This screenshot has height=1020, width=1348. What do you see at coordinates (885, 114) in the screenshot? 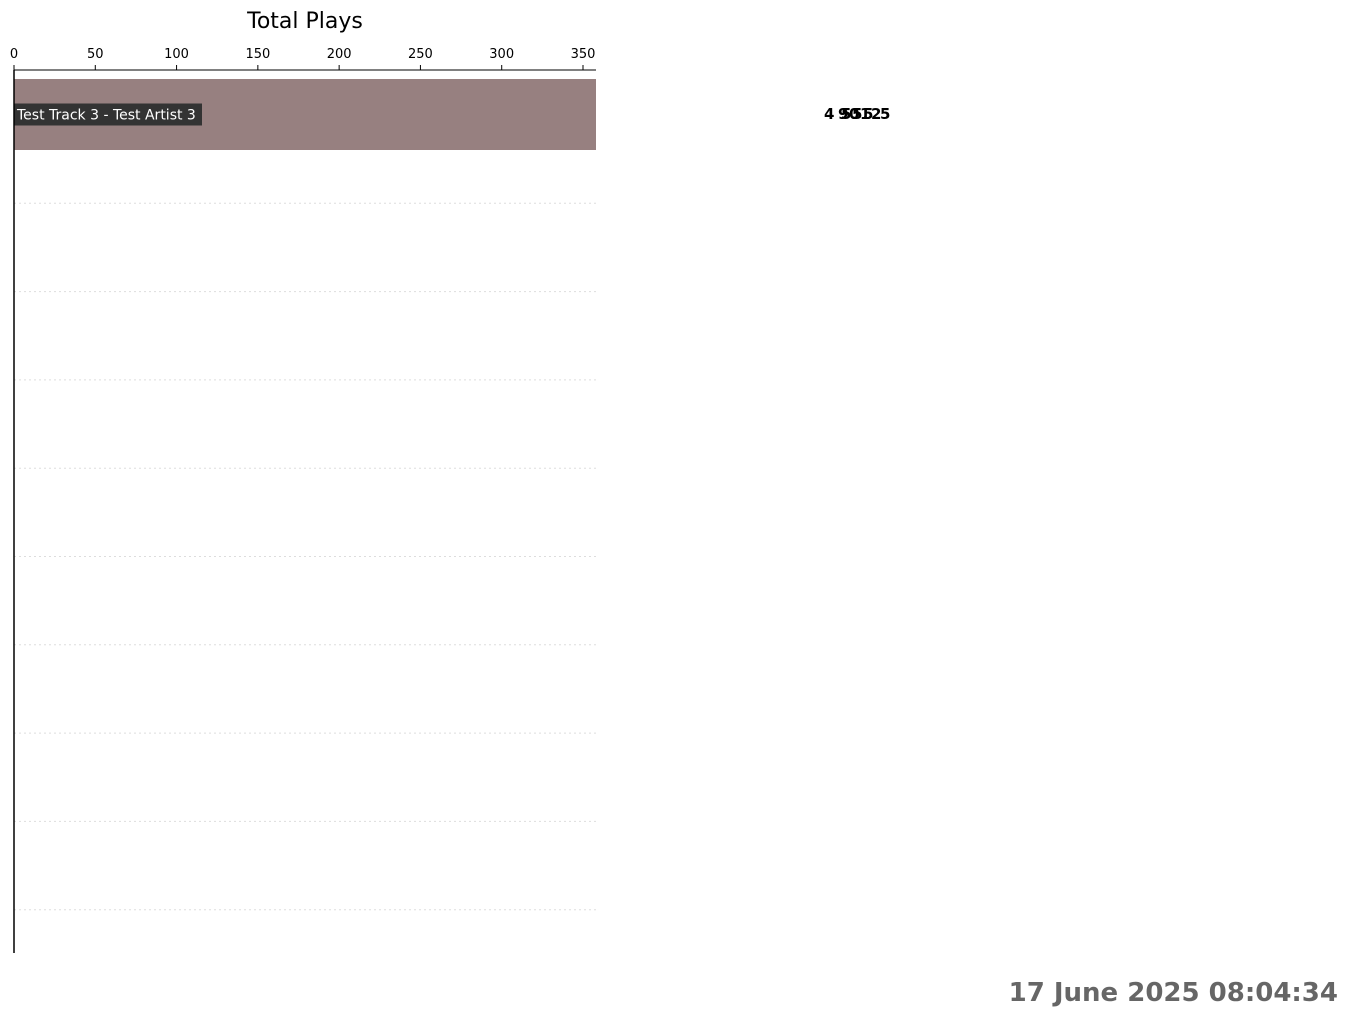
I see `value-label: 5` at bounding box center [885, 114].